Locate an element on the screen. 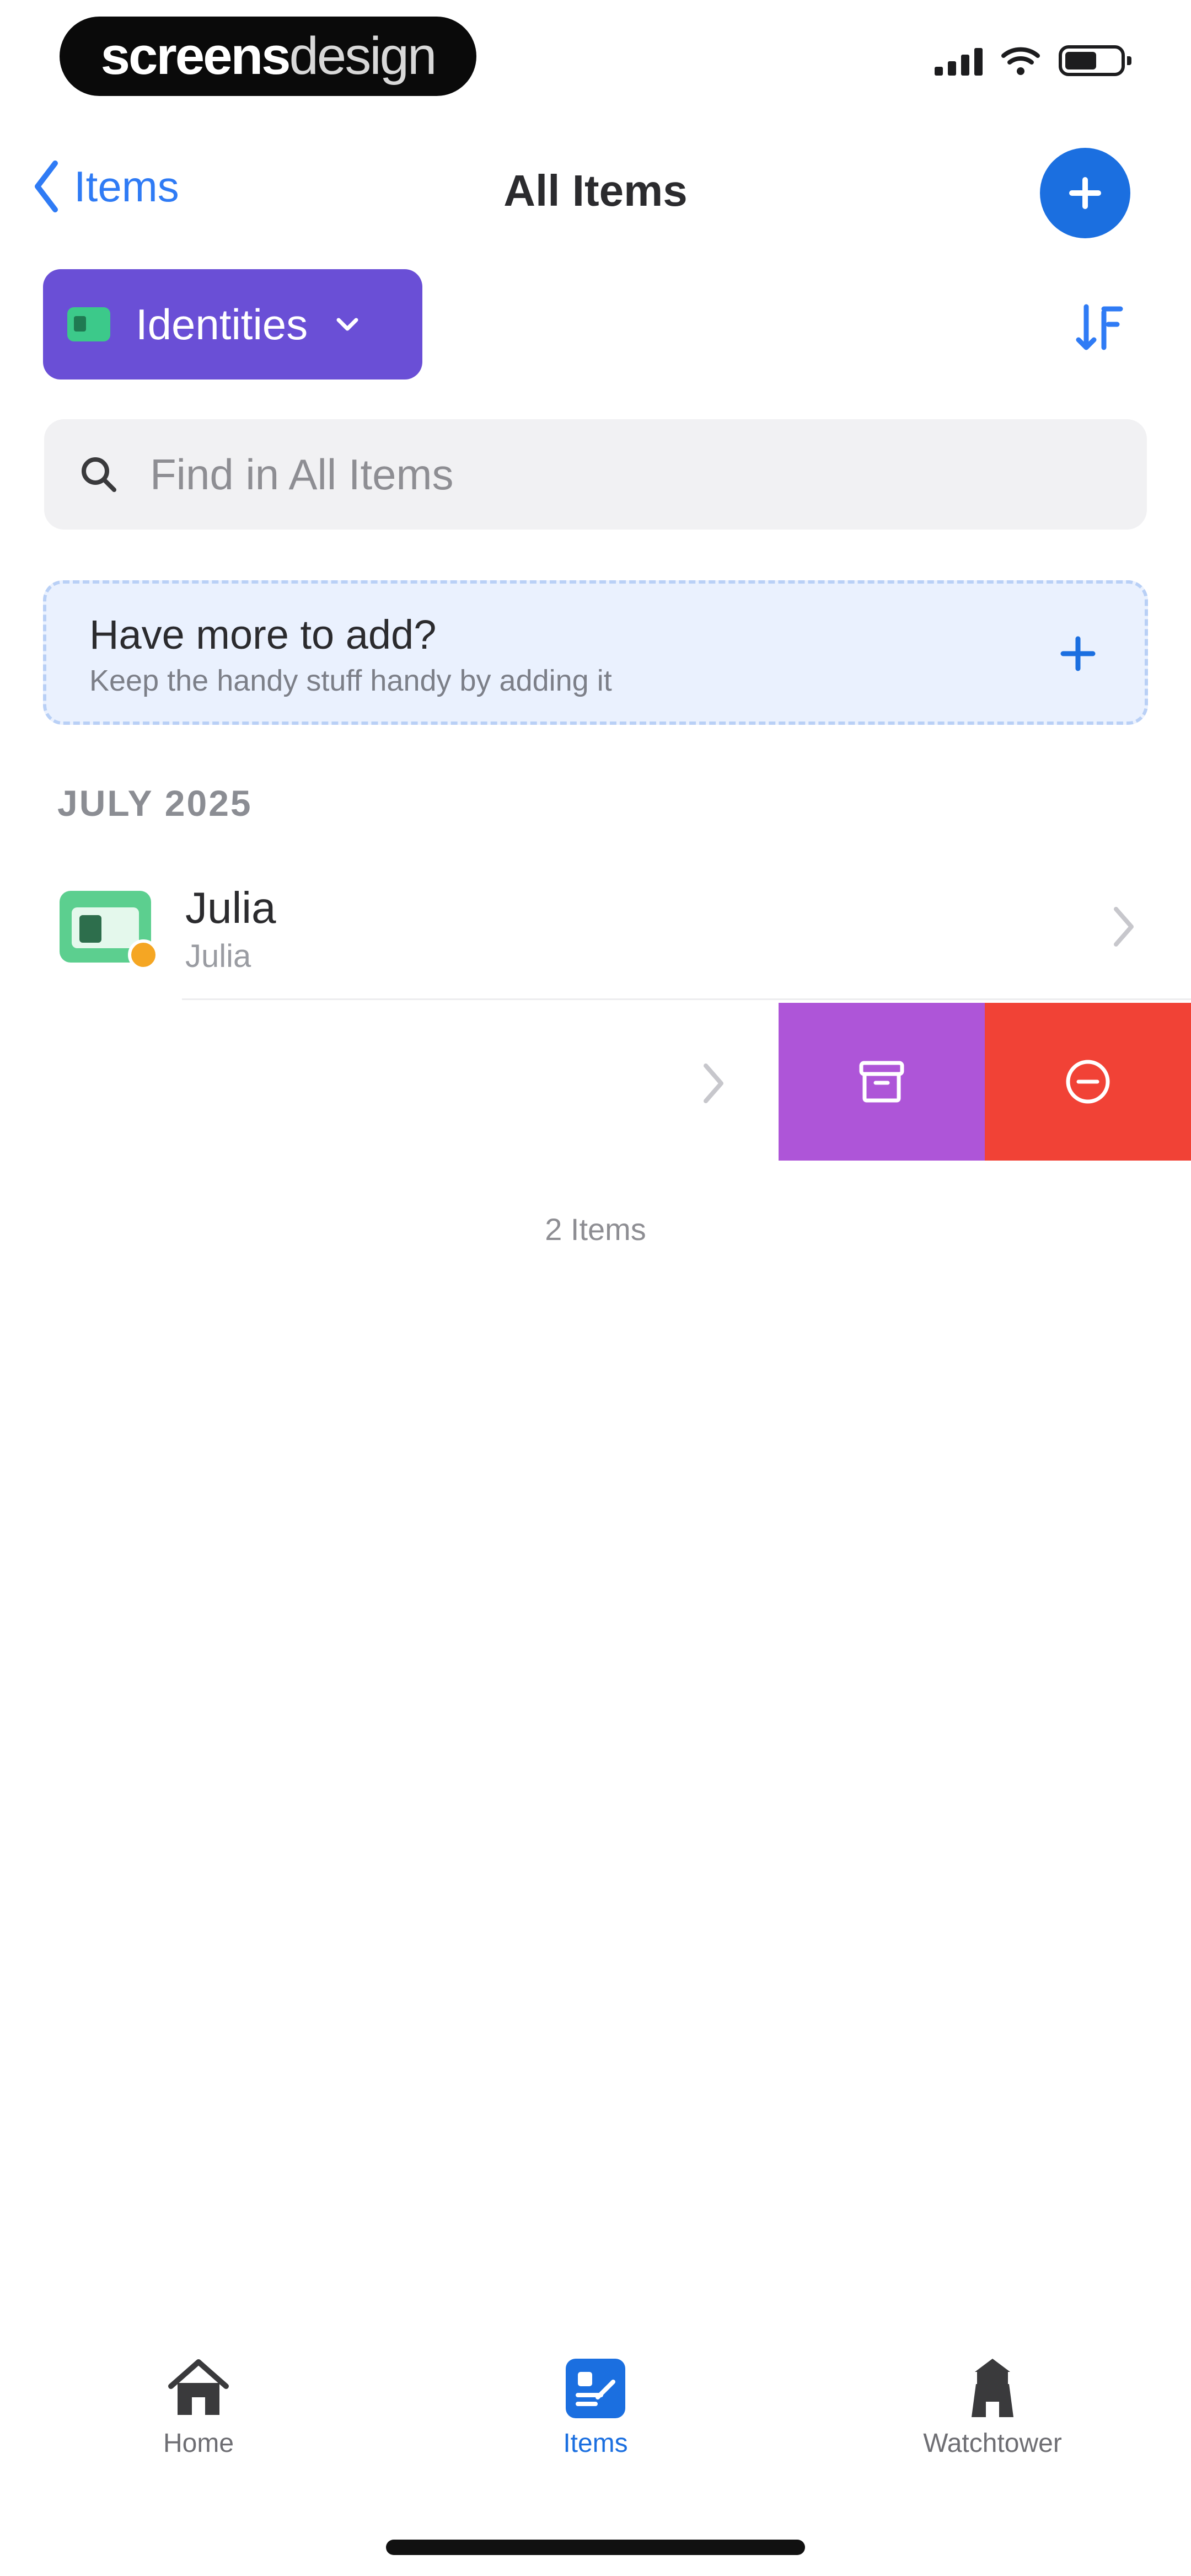  list-item-title: Julia is located at coordinates (231, 907).